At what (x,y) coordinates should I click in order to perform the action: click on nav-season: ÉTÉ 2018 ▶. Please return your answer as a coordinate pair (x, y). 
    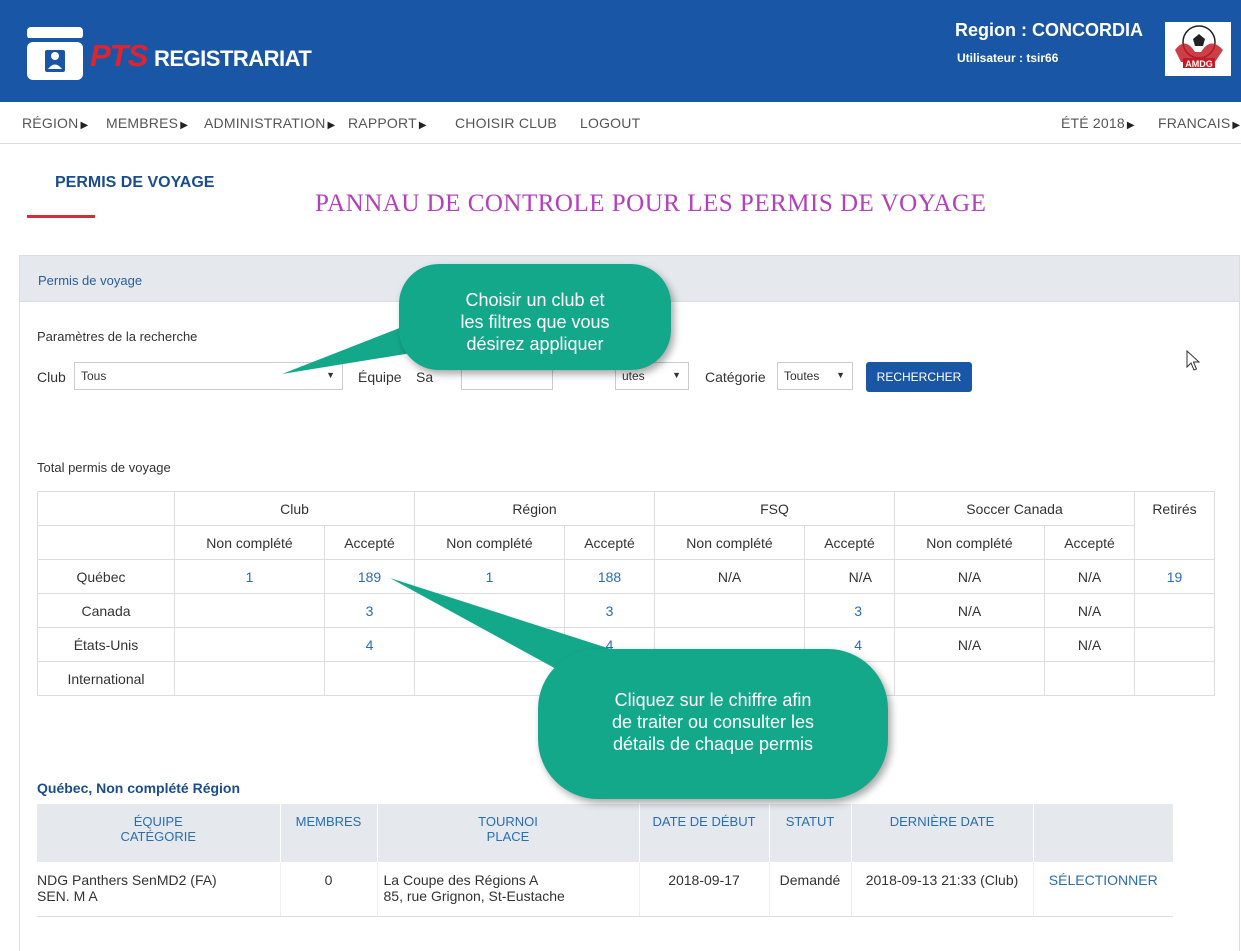
    Looking at the image, I should click on (1098, 123).